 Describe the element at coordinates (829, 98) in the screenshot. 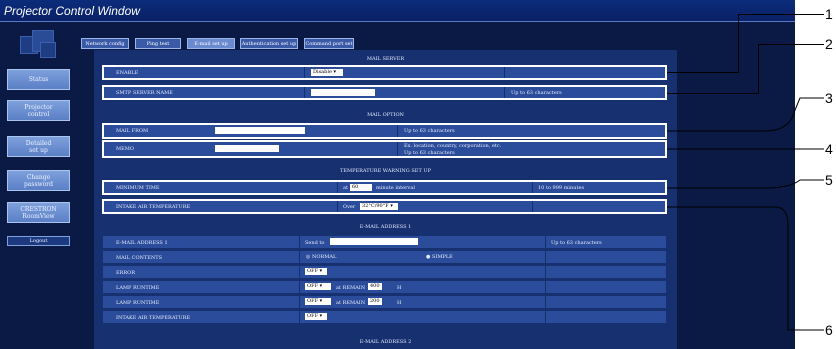

I see `callout-number-3: 3` at that location.